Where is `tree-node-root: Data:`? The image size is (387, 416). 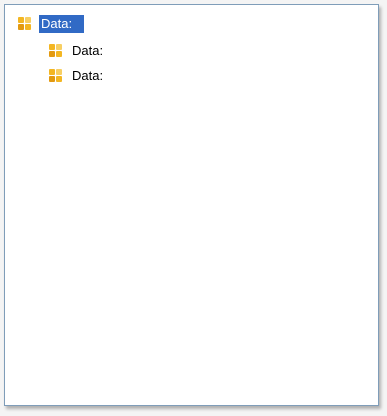 tree-node-root: Data: is located at coordinates (51, 24).